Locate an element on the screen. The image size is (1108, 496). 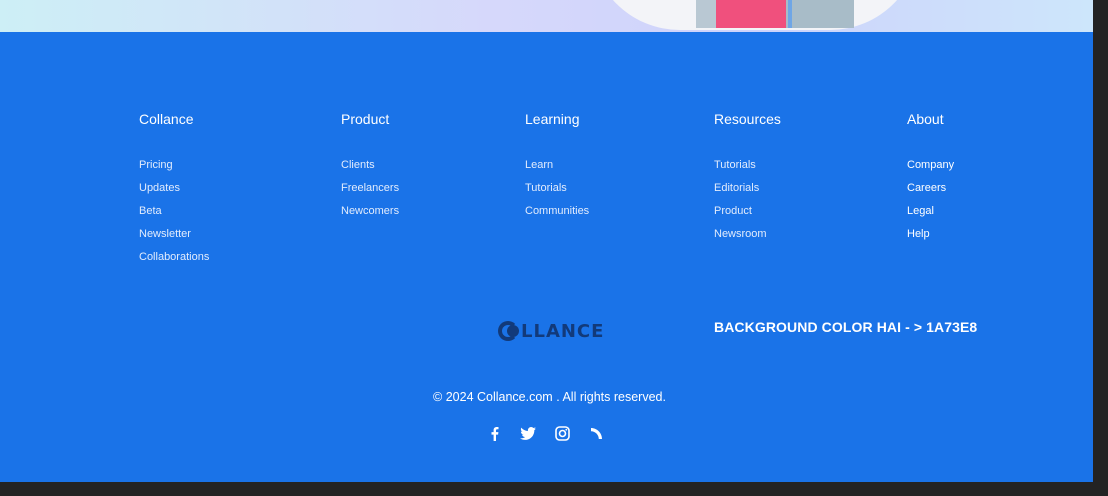
footer-column-title: Collance is located at coordinates (166, 119).